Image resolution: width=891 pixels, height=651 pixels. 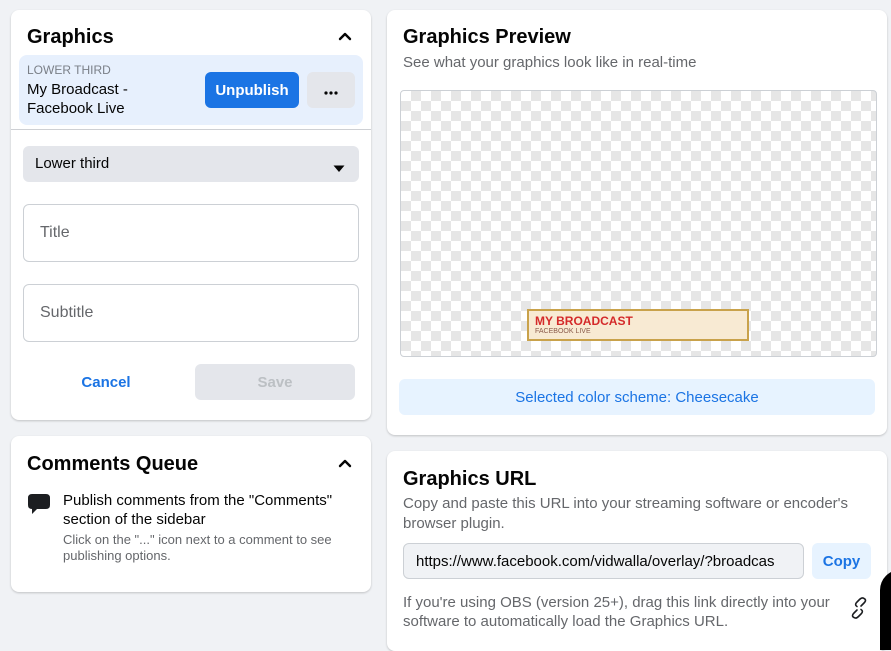 What do you see at coordinates (72, 163) in the screenshot?
I see `graphic-type-selected: Lower third` at bounding box center [72, 163].